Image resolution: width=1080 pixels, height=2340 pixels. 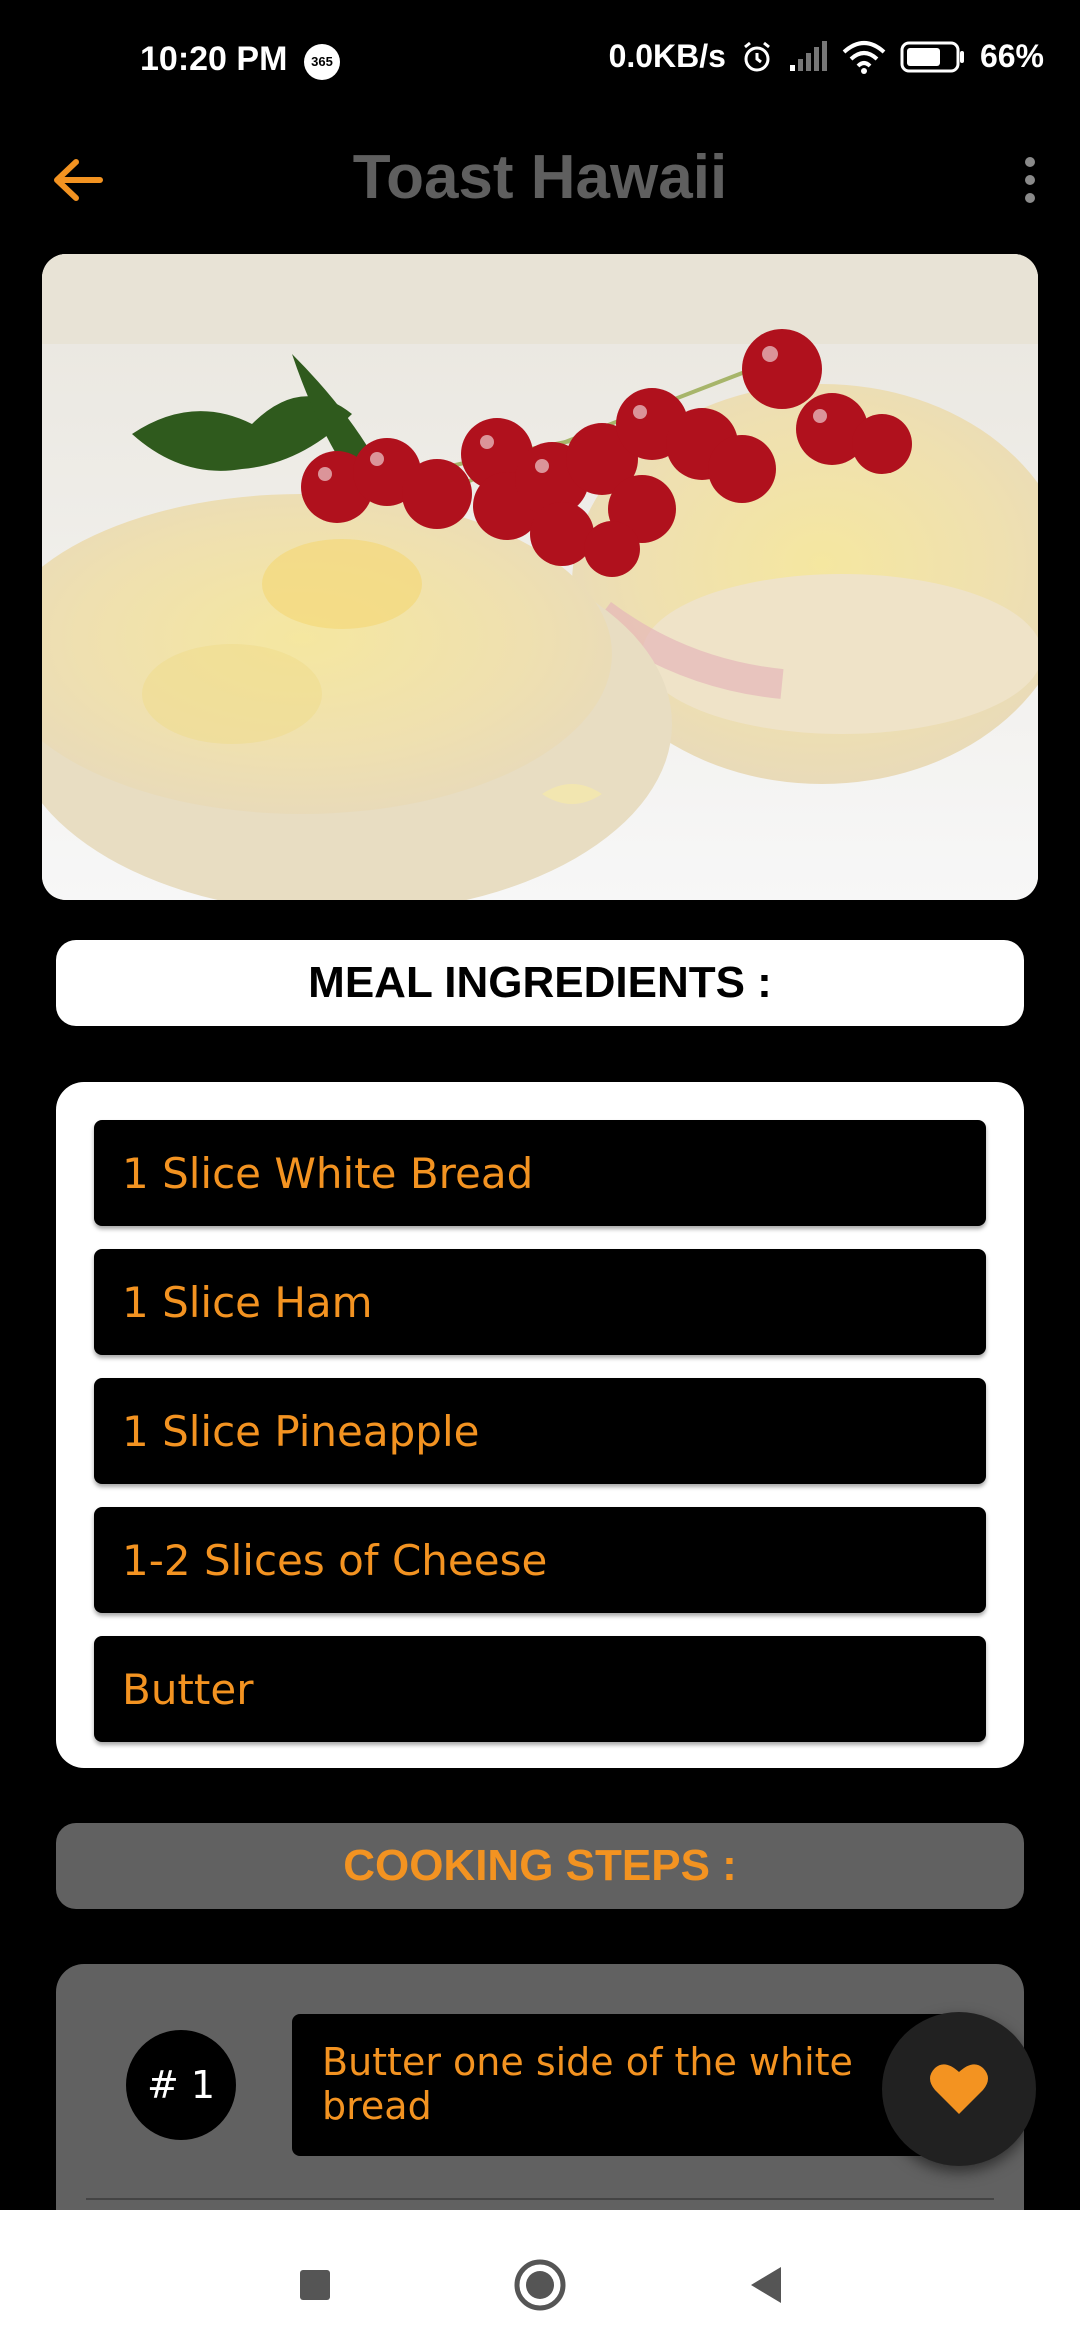 I want to click on ingredient-item: 1 Slice Ham, so click(x=540, y=1302).